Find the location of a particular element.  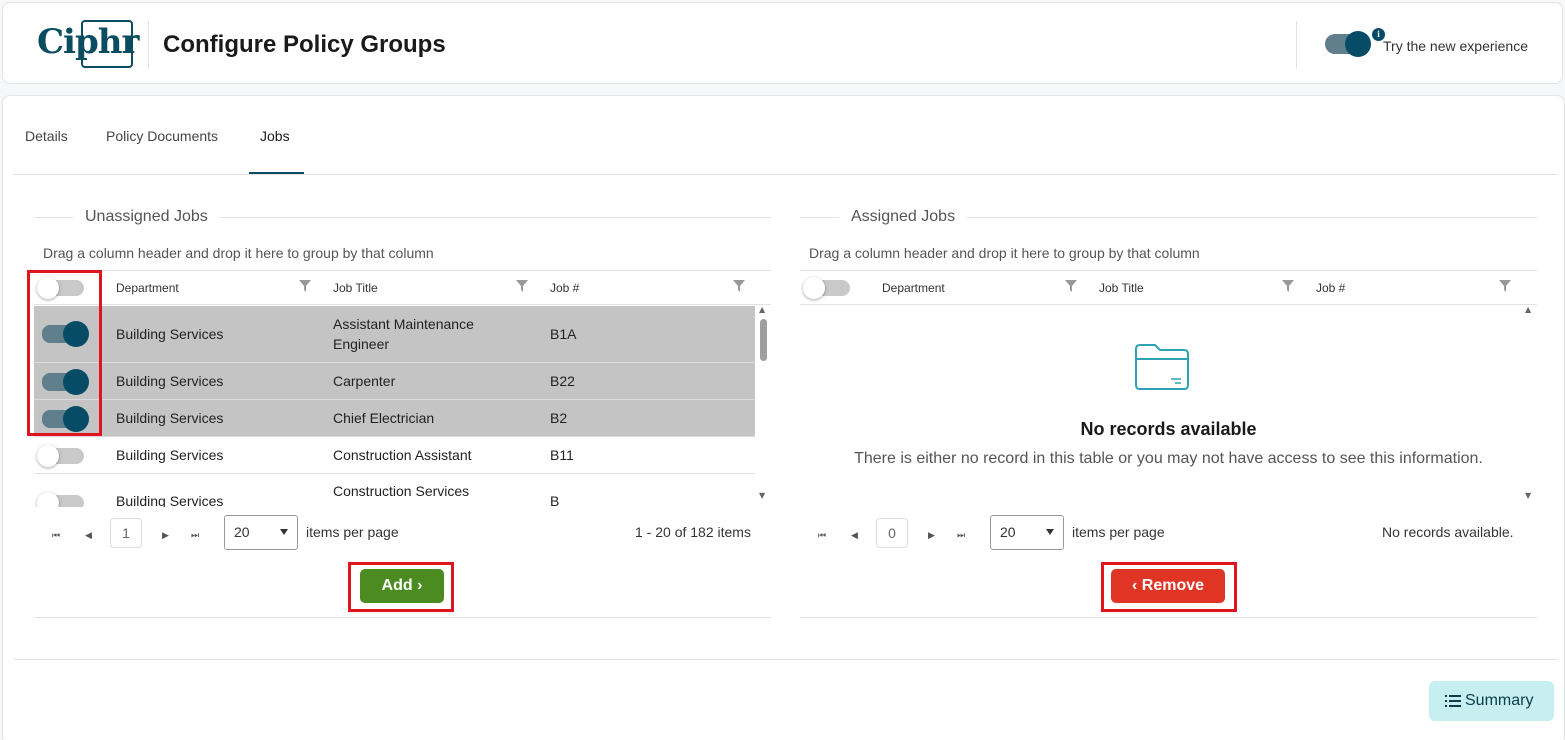

page-title: Configure Policy Groups is located at coordinates (304, 44).